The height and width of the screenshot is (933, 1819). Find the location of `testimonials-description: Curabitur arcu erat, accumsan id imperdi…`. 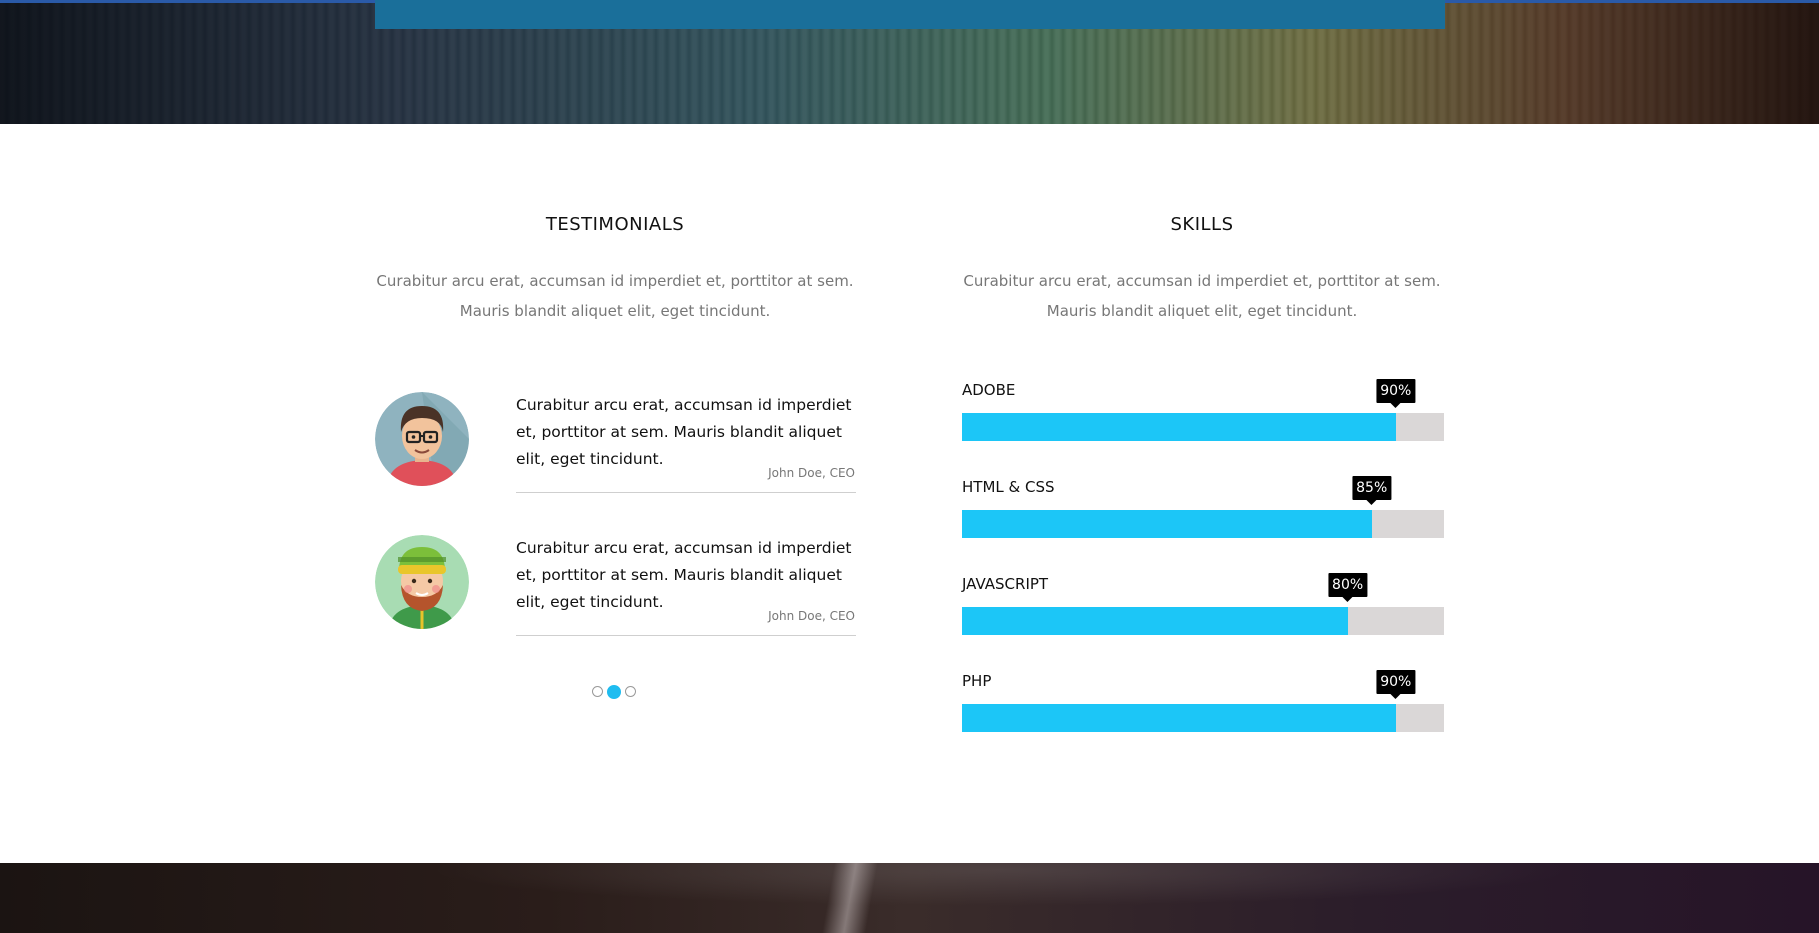

testimonials-description: Curabitur arcu erat, accumsan id imperdi… is located at coordinates (615, 296).